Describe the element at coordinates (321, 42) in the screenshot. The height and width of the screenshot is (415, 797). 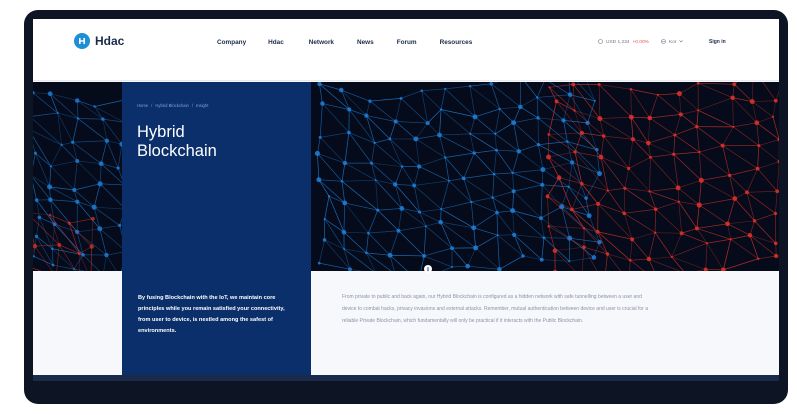
I see `nav-item-network: Network` at that location.